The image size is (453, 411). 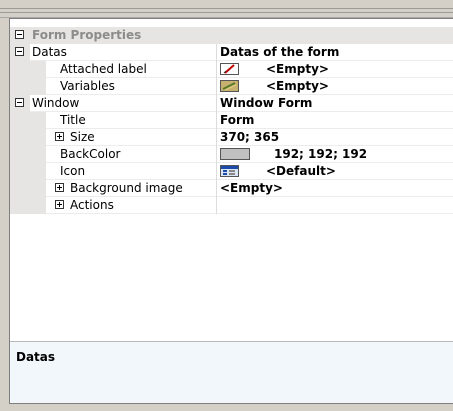 What do you see at coordinates (82, 137) in the screenshot?
I see `property-name: Size` at bounding box center [82, 137].